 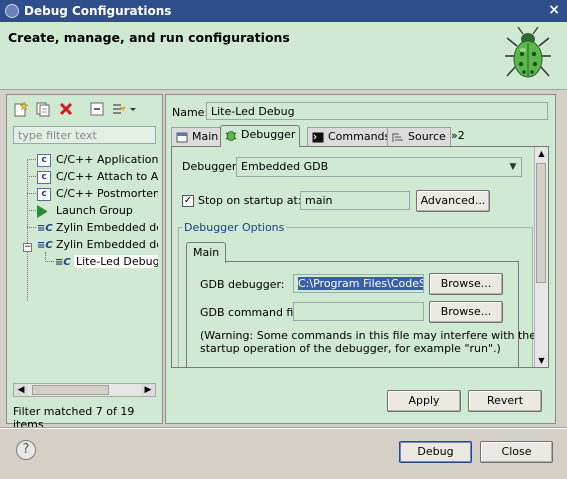 I want to click on tree-item-cpp-application: c C/C++ Application, so click(x=97, y=159).